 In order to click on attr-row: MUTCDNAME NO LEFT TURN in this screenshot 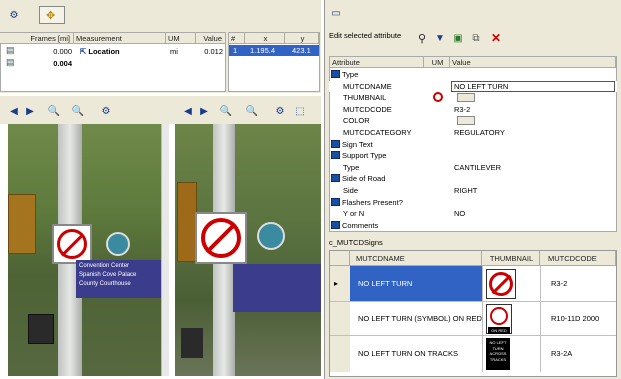, I will do `click(473, 86)`.